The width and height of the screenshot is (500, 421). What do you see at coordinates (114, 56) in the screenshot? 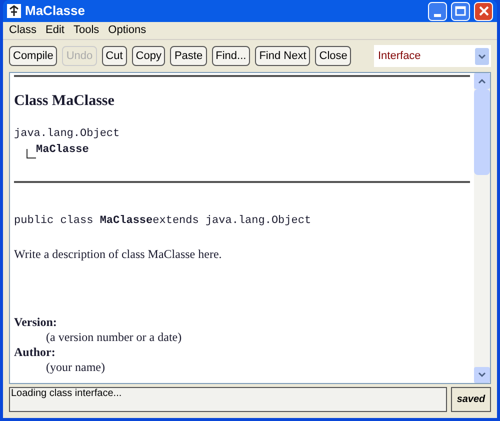
I see `toolbar-button: Cut` at bounding box center [114, 56].